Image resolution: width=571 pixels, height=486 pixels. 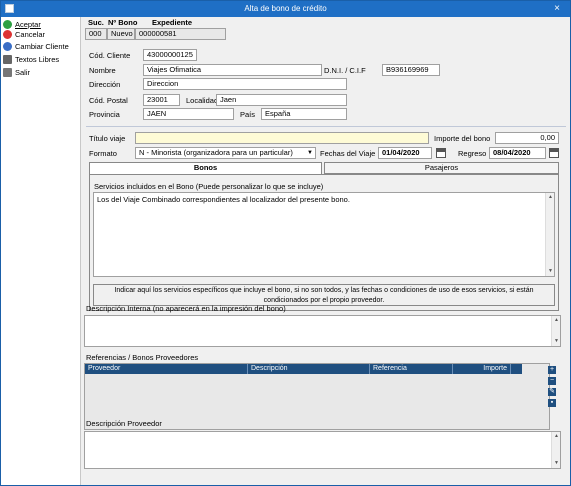 I want to click on desc-interna-textarea: ▲ ▼, so click(x=322, y=331).